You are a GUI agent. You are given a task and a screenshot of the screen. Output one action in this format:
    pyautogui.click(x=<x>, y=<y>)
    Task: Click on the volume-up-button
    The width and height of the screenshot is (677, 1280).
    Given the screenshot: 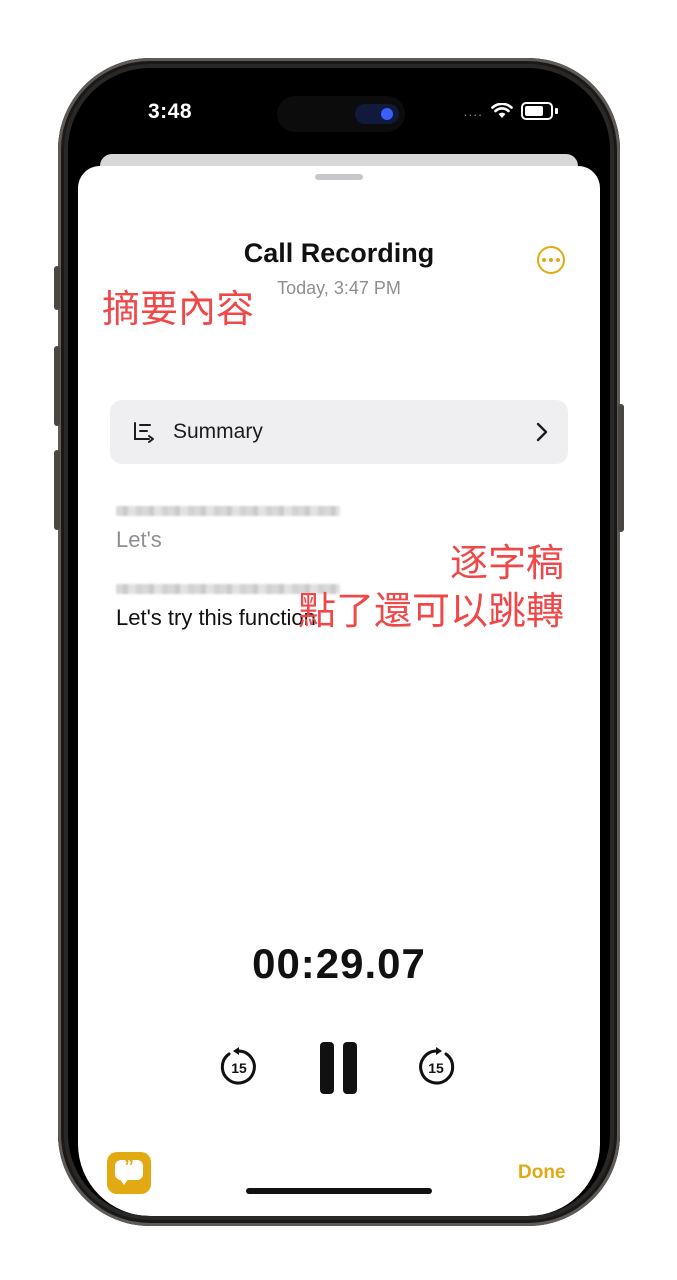 What is the action you would take?
    pyautogui.click(x=57, y=386)
    